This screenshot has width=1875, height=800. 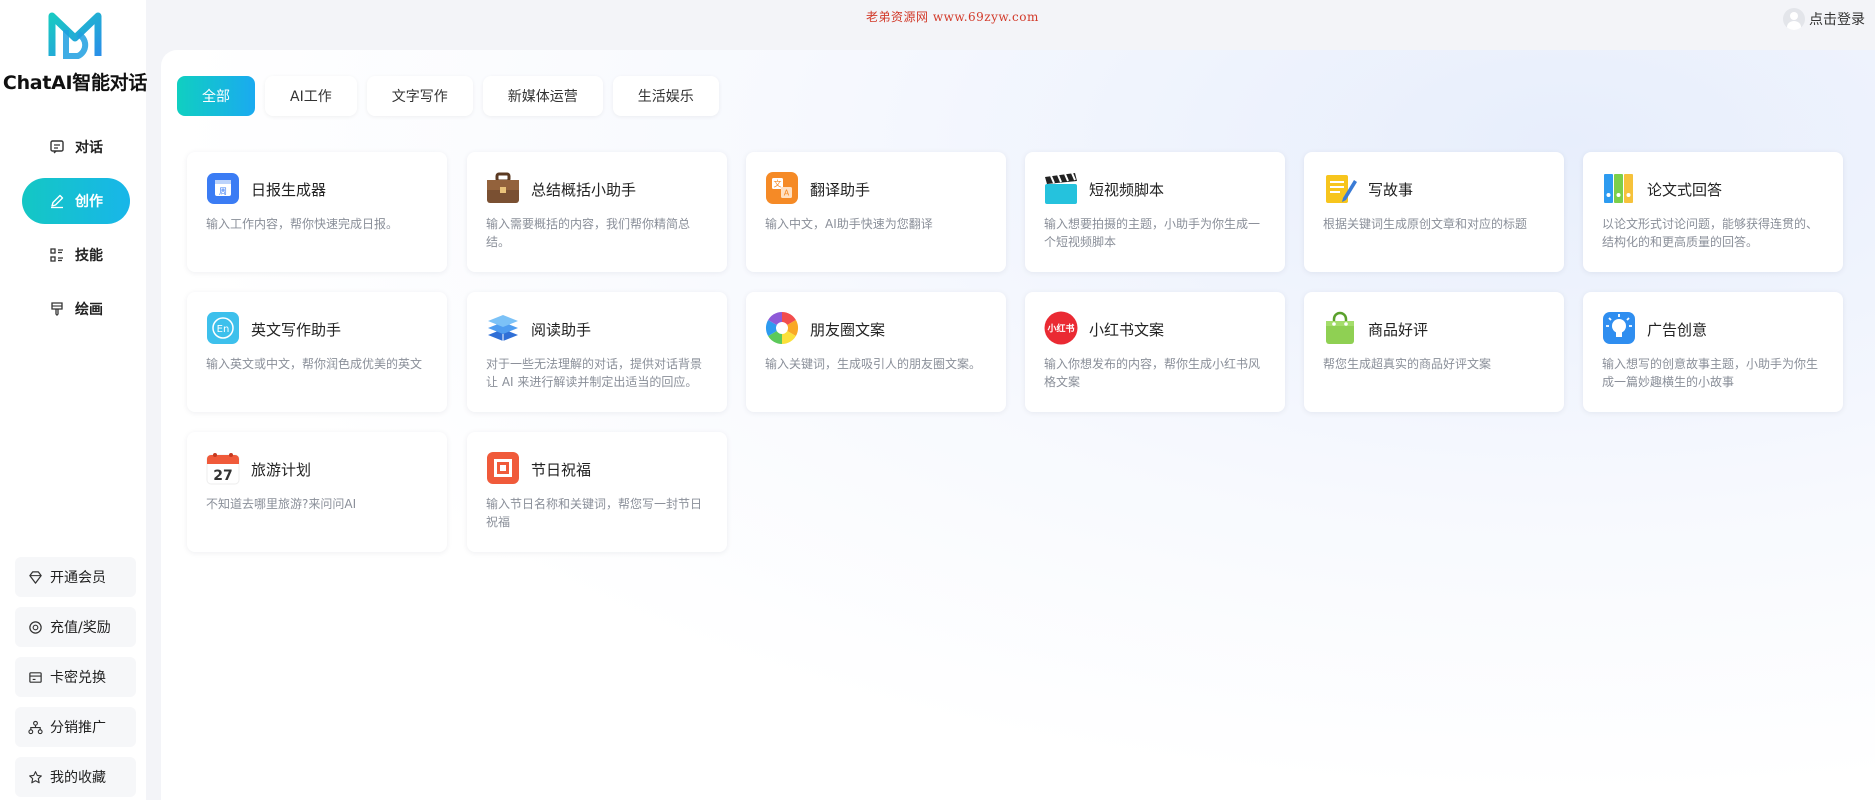 I want to click on card-moments: 朋友圈文案 输入关键词，生成吸引人的朋友圈文案。, so click(x=876, y=352).